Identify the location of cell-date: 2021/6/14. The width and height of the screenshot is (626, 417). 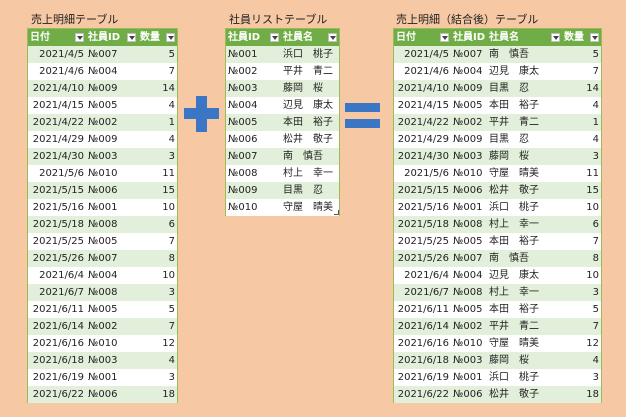
(57, 326).